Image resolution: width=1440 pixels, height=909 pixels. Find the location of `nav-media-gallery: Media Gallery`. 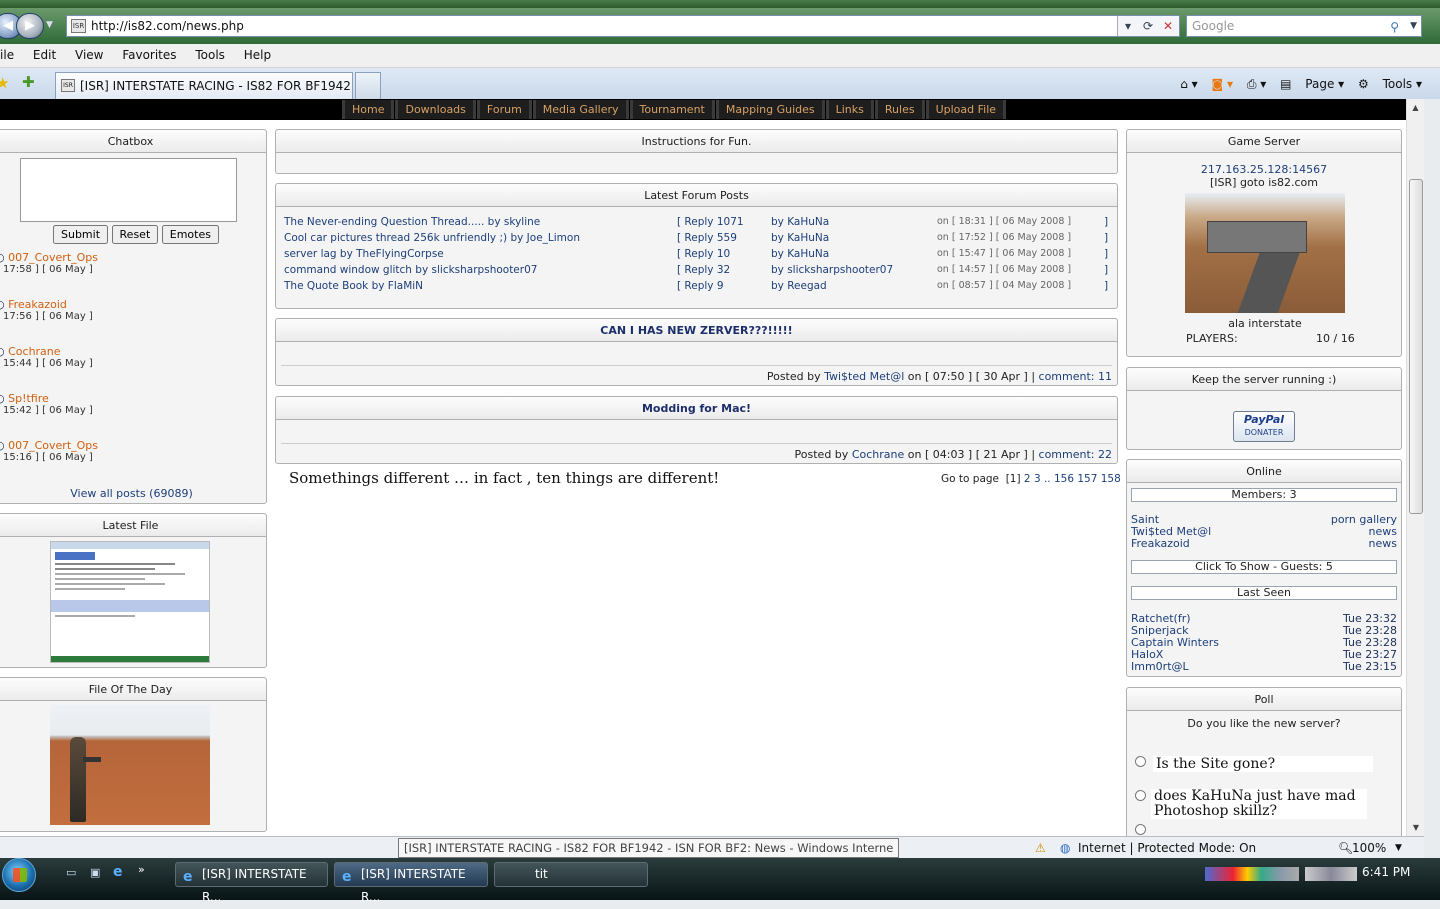

nav-media-gallery: Media Gallery is located at coordinates (580, 109).